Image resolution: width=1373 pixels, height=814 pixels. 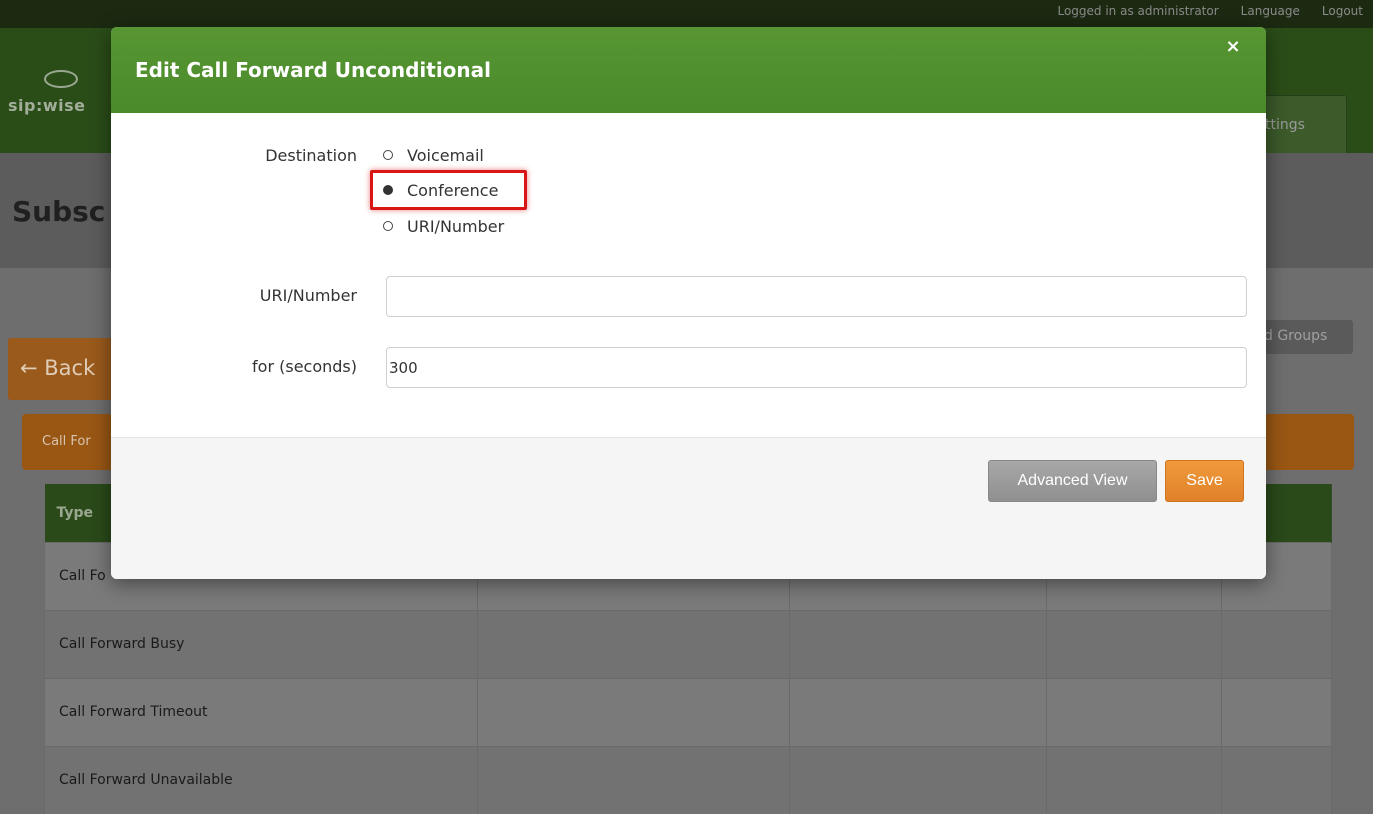 I want to click on table-row: Call Forward Timeout, so click(x=688, y=712).